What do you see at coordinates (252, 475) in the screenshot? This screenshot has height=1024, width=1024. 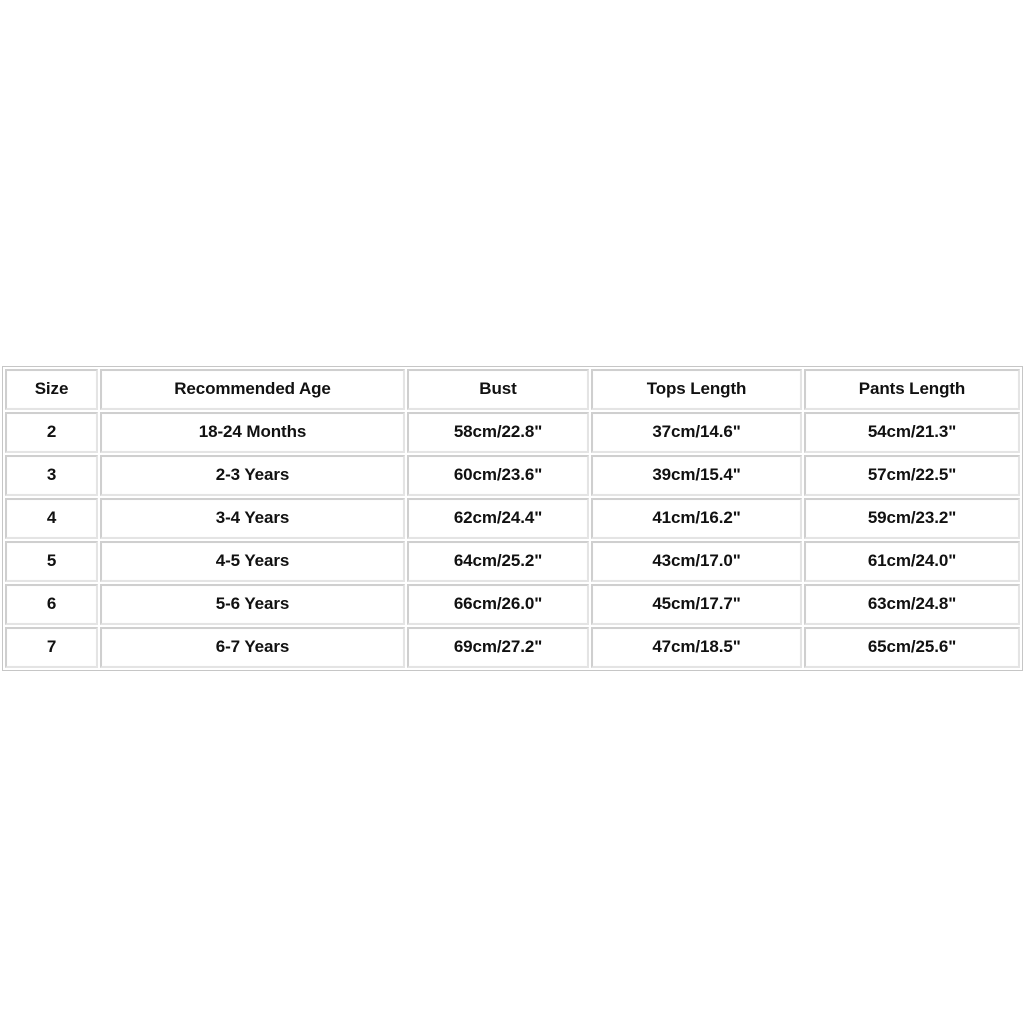 I see `cell-age: 2-3 Years` at bounding box center [252, 475].